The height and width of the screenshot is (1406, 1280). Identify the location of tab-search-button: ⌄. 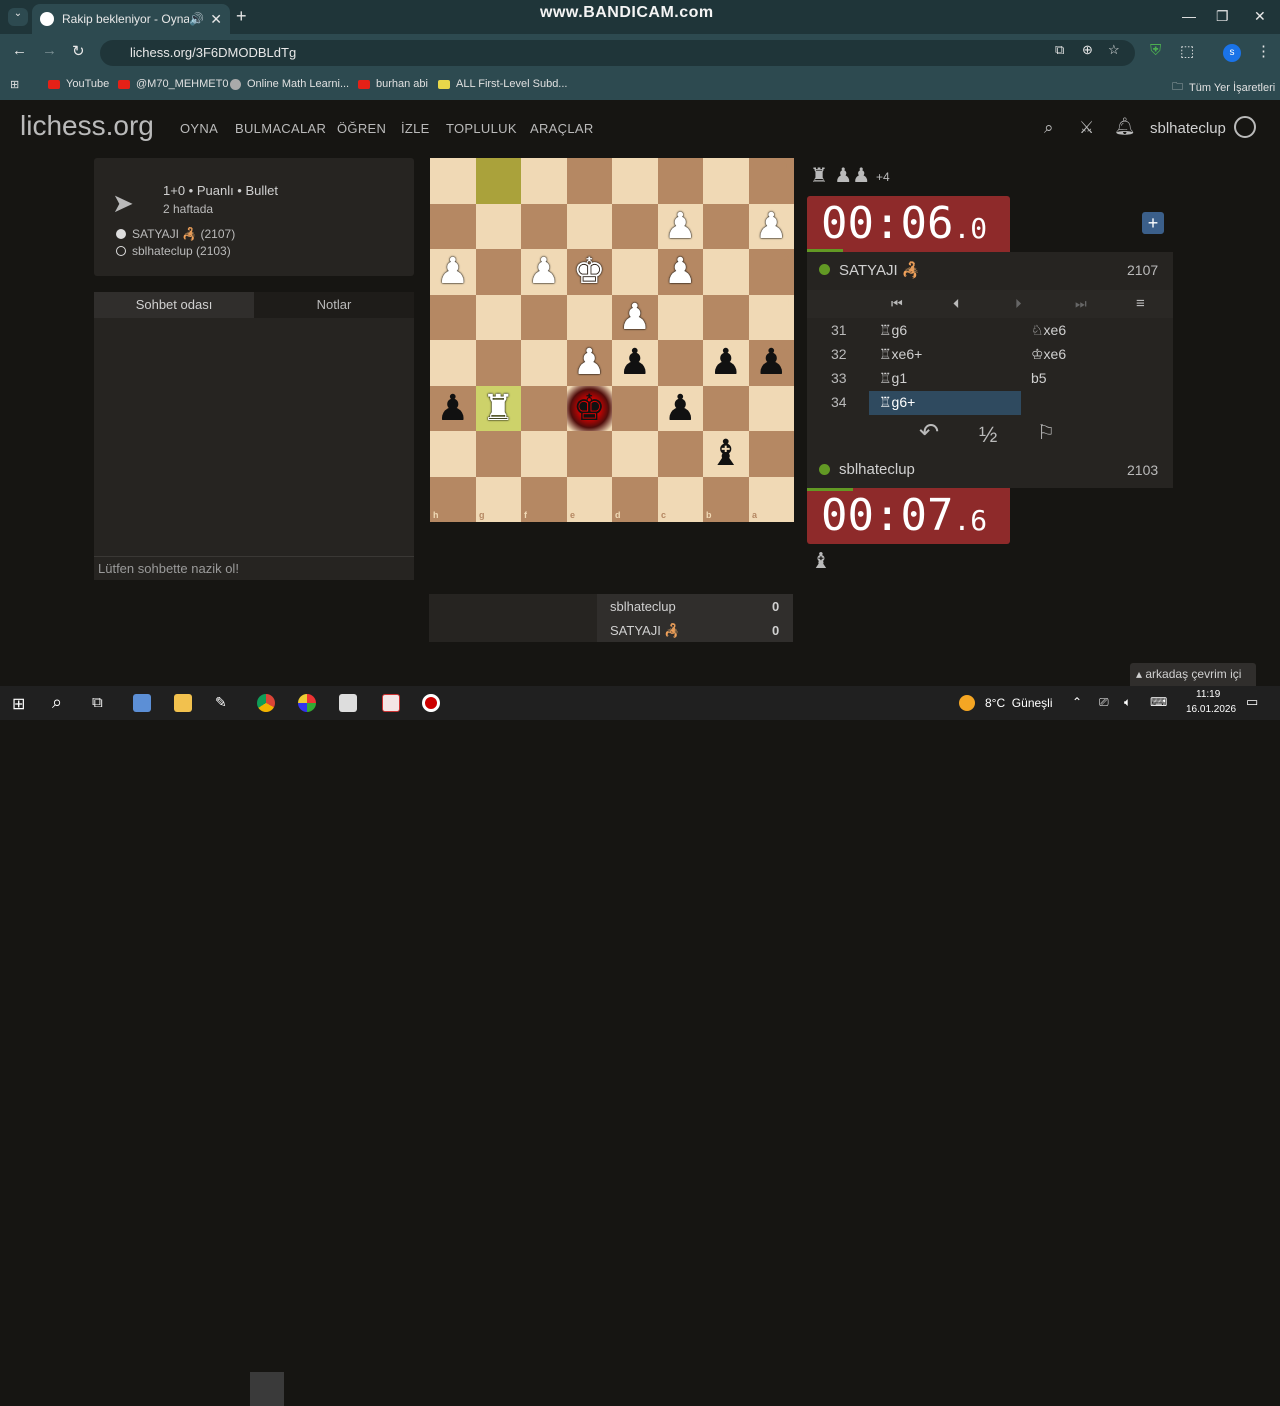
(18, 17).